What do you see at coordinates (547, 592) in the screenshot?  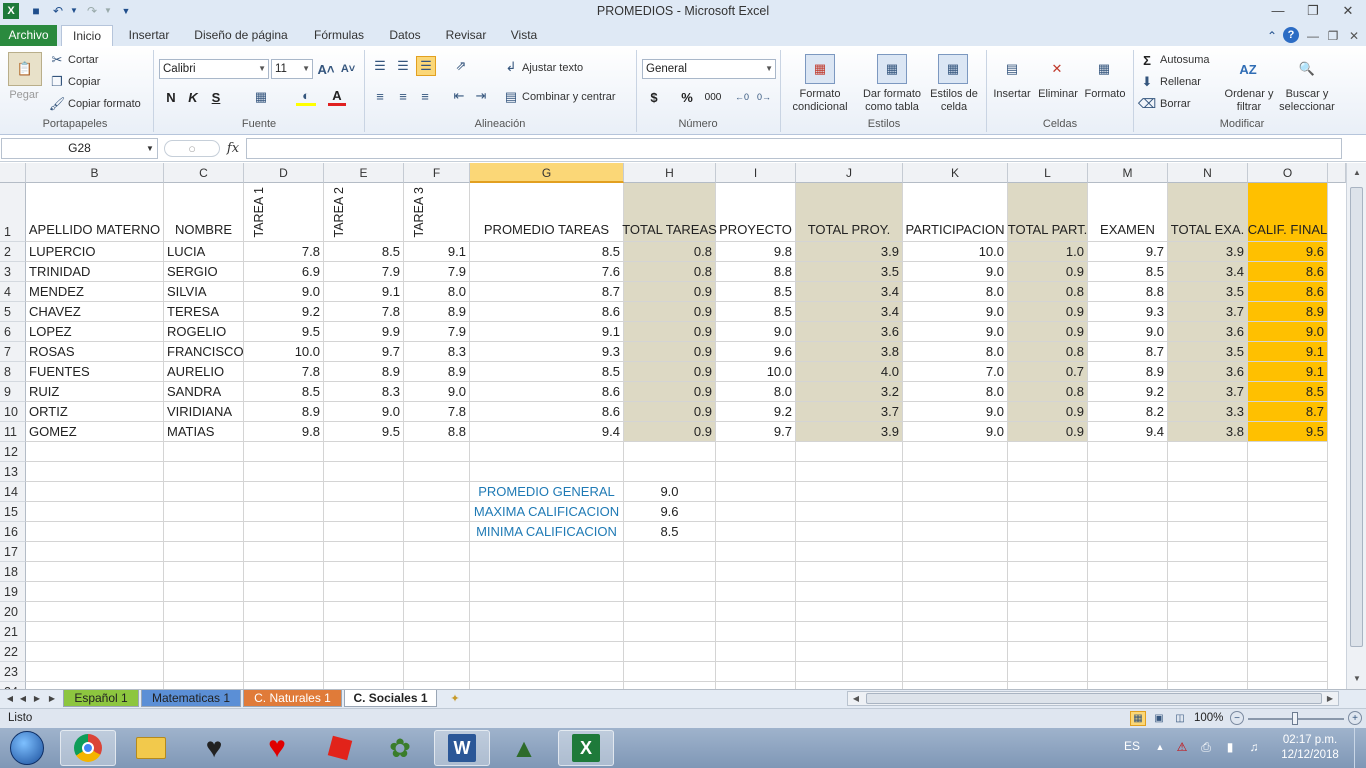 I see `cell-g19` at bounding box center [547, 592].